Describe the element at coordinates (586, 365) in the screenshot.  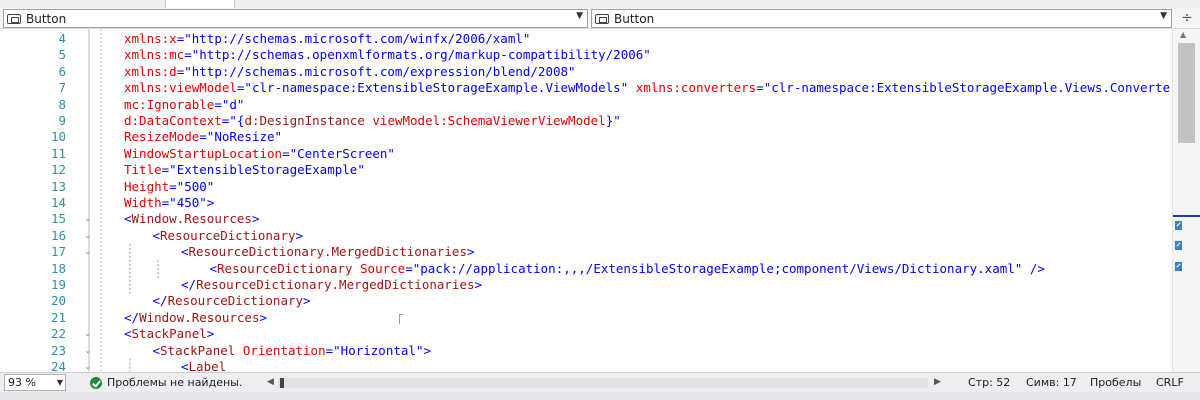
I see `code-line: 24 ⌄ <Label` at that location.